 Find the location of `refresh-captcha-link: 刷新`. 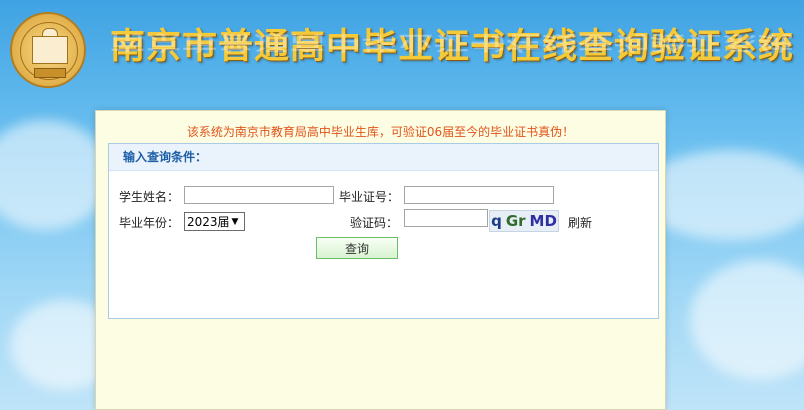

refresh-captcha-link: 刷新 is located at coordinates (580, 222).